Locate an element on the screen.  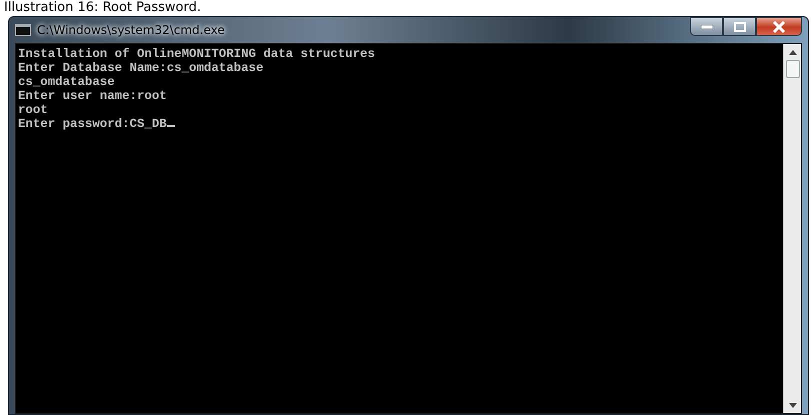
close-icon is located at coordinates (779, 26).